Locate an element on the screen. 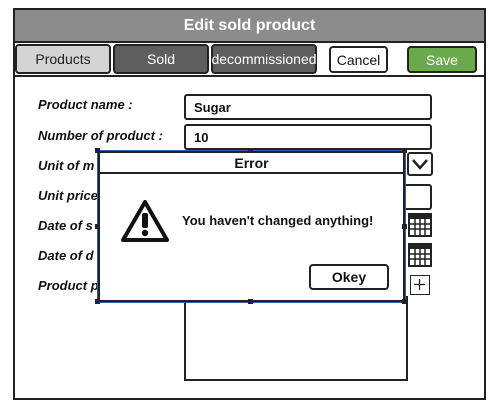 This screenshot has width=496, height=410. save-button: Save is located at coordinates (442, 59).